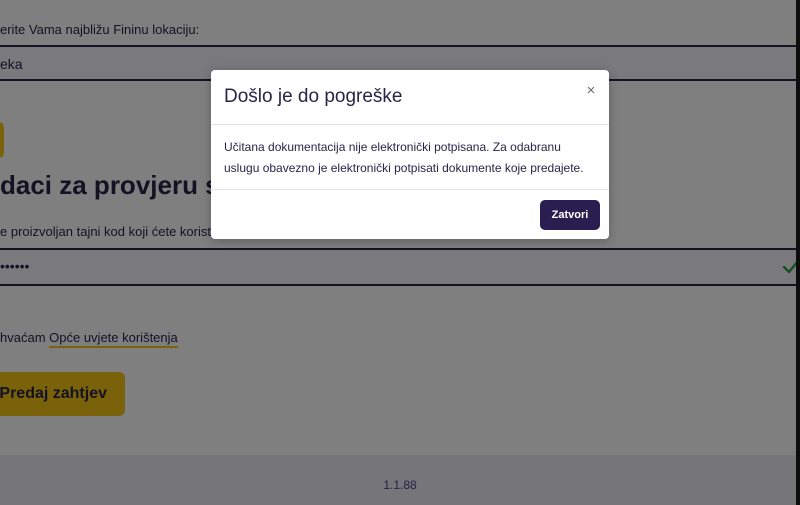 The height and width of the screenshot is (505, 800). Describe the element at coordinates (570, 215) in the screenshot. I see `close-button: Zatvori` at that location.